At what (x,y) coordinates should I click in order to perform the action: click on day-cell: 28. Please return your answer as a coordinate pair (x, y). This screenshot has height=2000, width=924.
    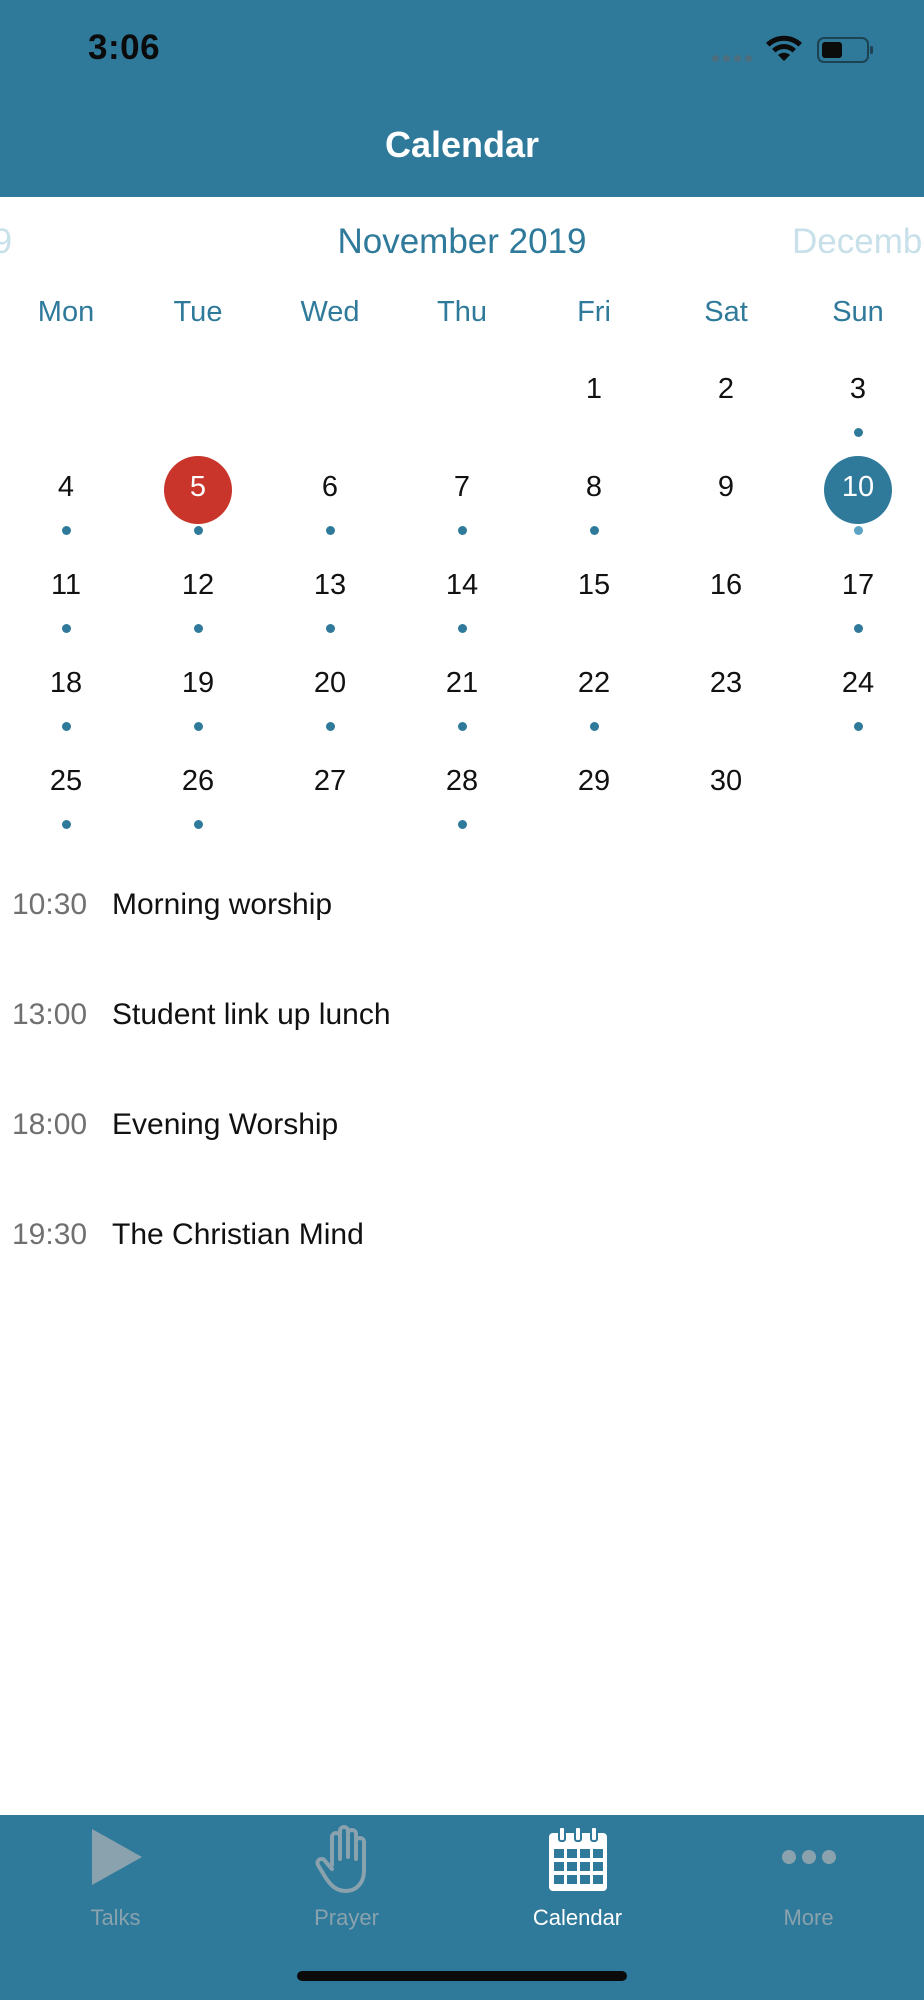
    Looking at the image, I should click on (462, 799).